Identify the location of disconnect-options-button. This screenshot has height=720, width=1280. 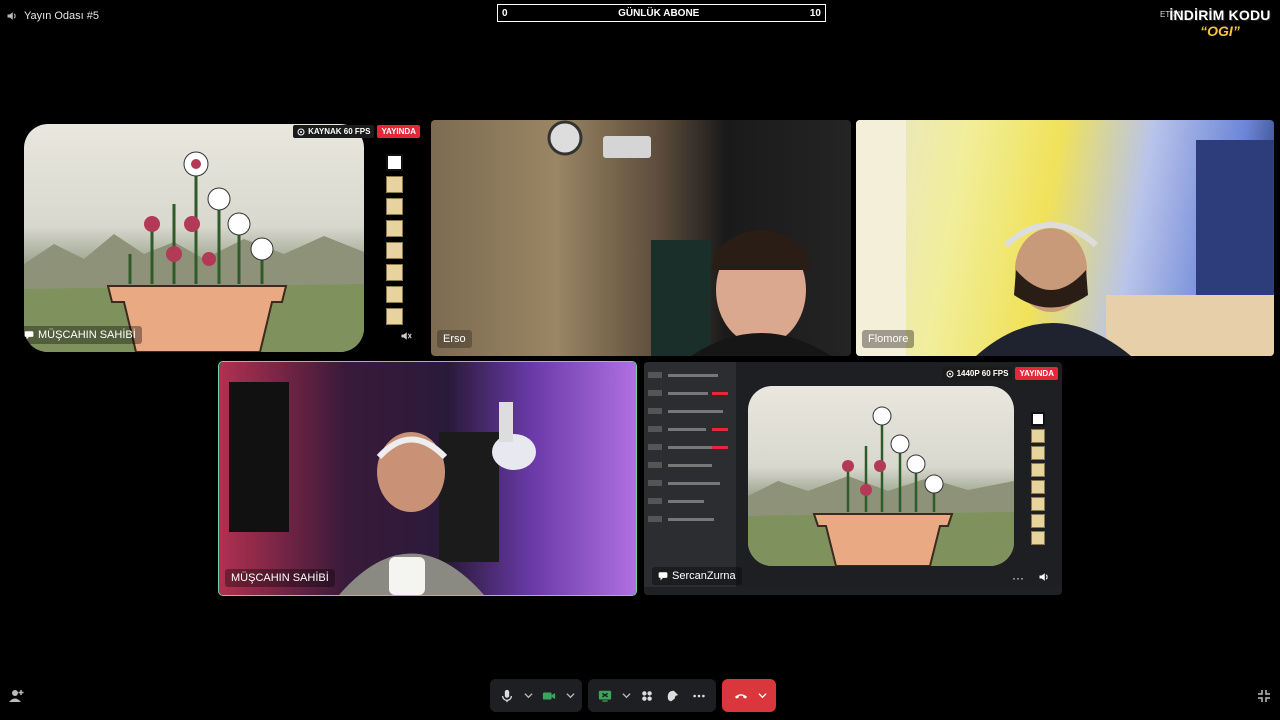
(762, 696).